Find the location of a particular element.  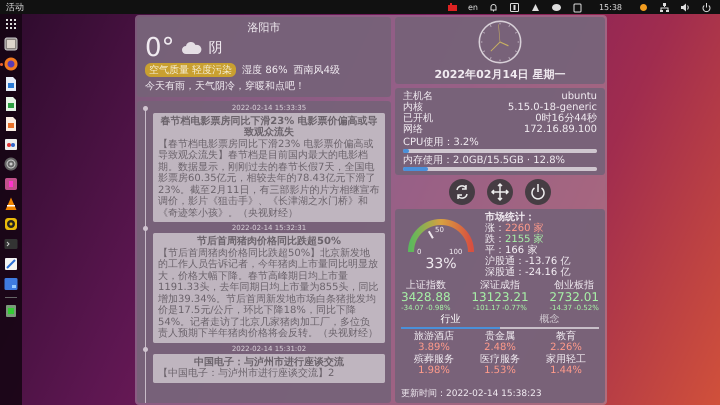

sector-name: 殡葬服务 is located at coordinates (434, 359).